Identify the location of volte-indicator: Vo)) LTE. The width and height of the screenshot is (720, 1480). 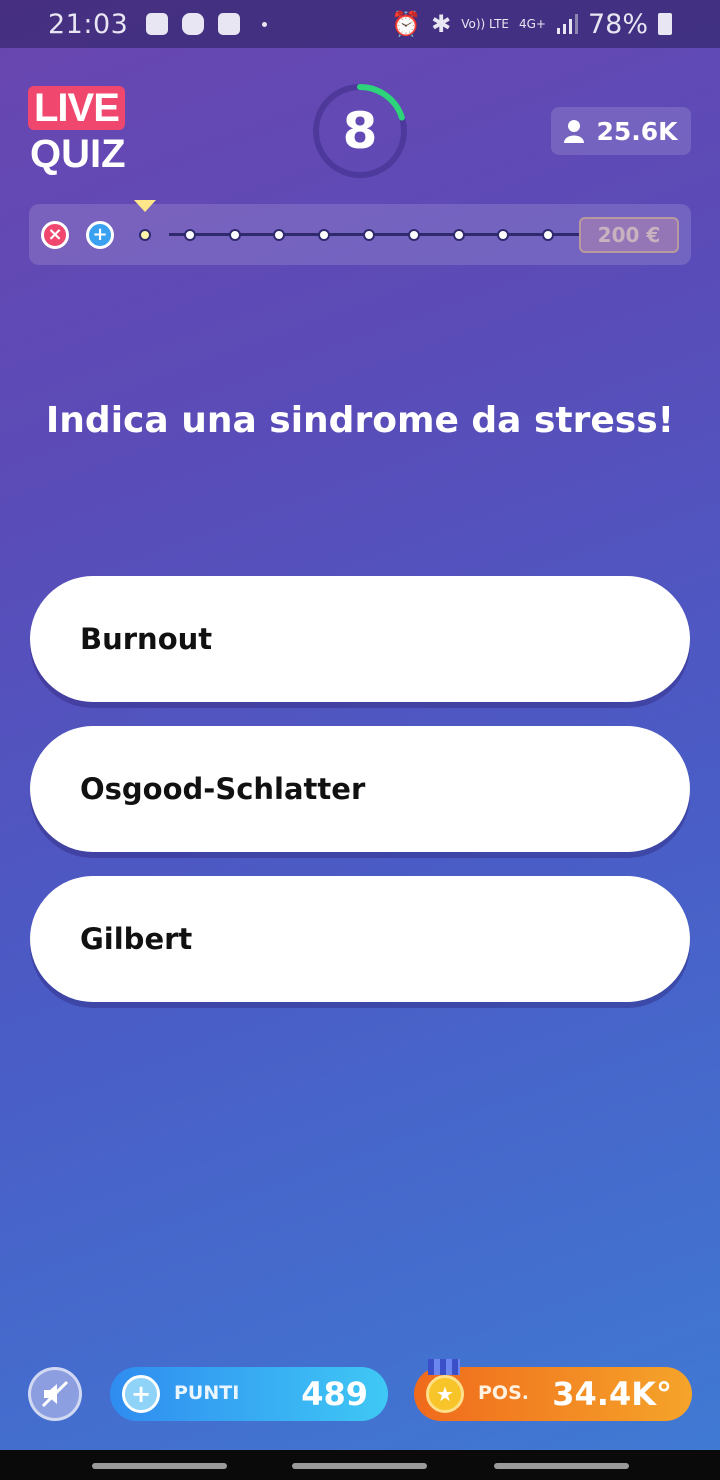
(485, 24).